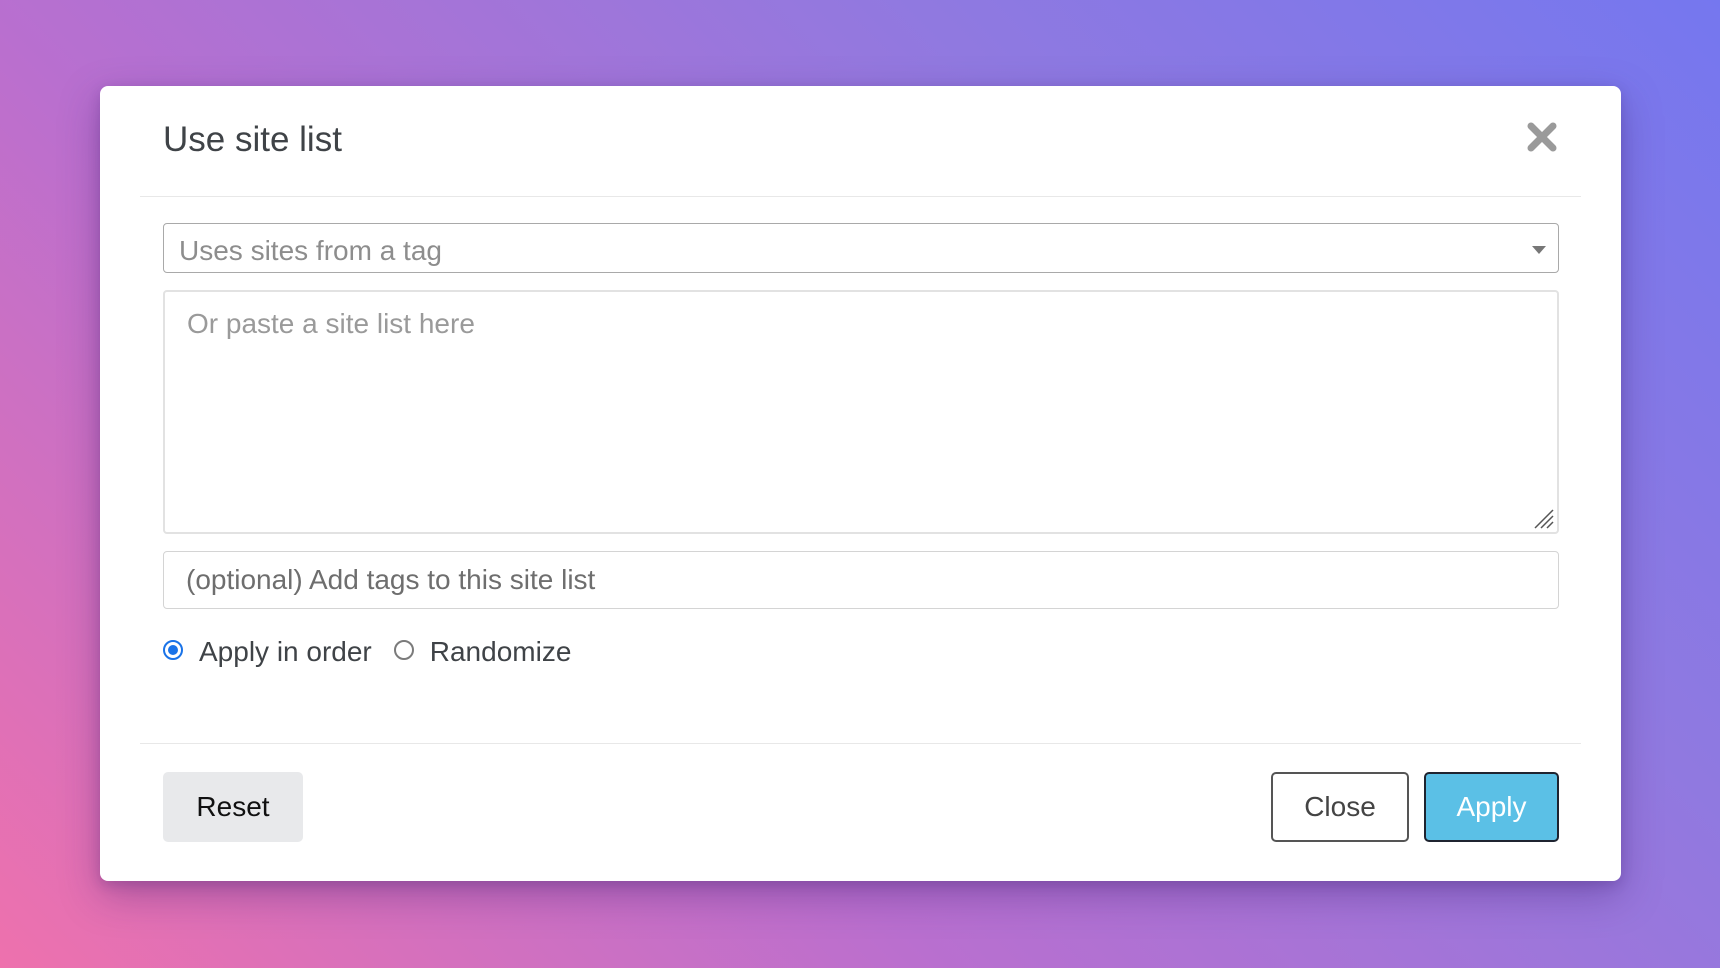 The height and width of the screenshot is (968, 1720). What do you see at coordinates (173, 650) in the screenshot?
I see `radio-checked-icon` at bounding box center [173, 650].